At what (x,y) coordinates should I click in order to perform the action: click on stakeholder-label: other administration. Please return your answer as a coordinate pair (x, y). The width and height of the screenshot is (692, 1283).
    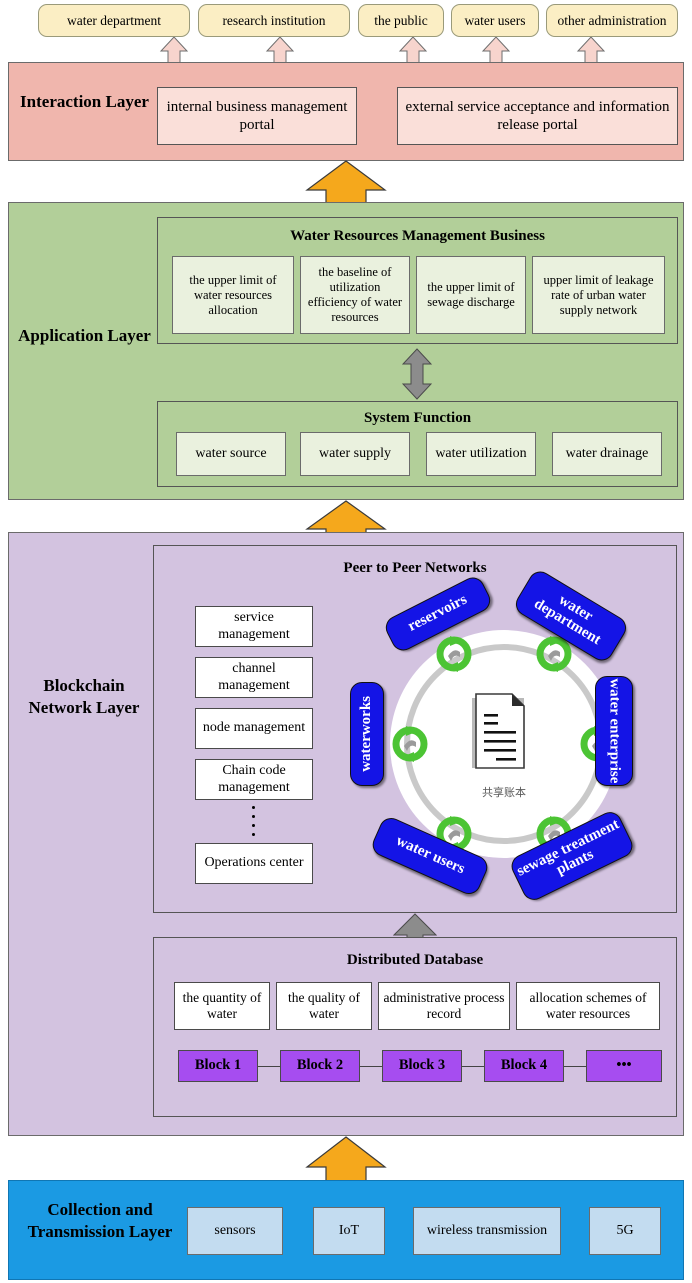
    Looking at the image, I should click on (612, 20).